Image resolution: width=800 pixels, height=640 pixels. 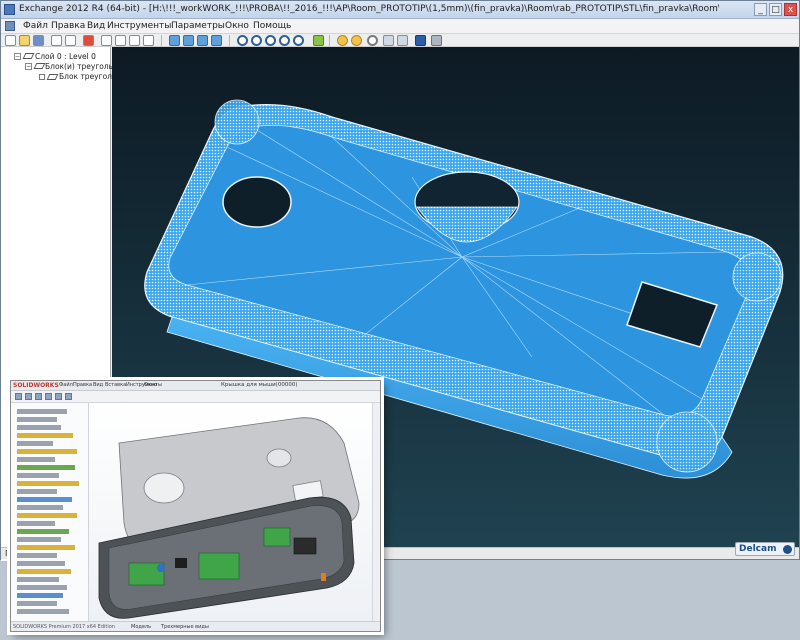 I want to click on inset-toolbar, so click(x=195, y=397).